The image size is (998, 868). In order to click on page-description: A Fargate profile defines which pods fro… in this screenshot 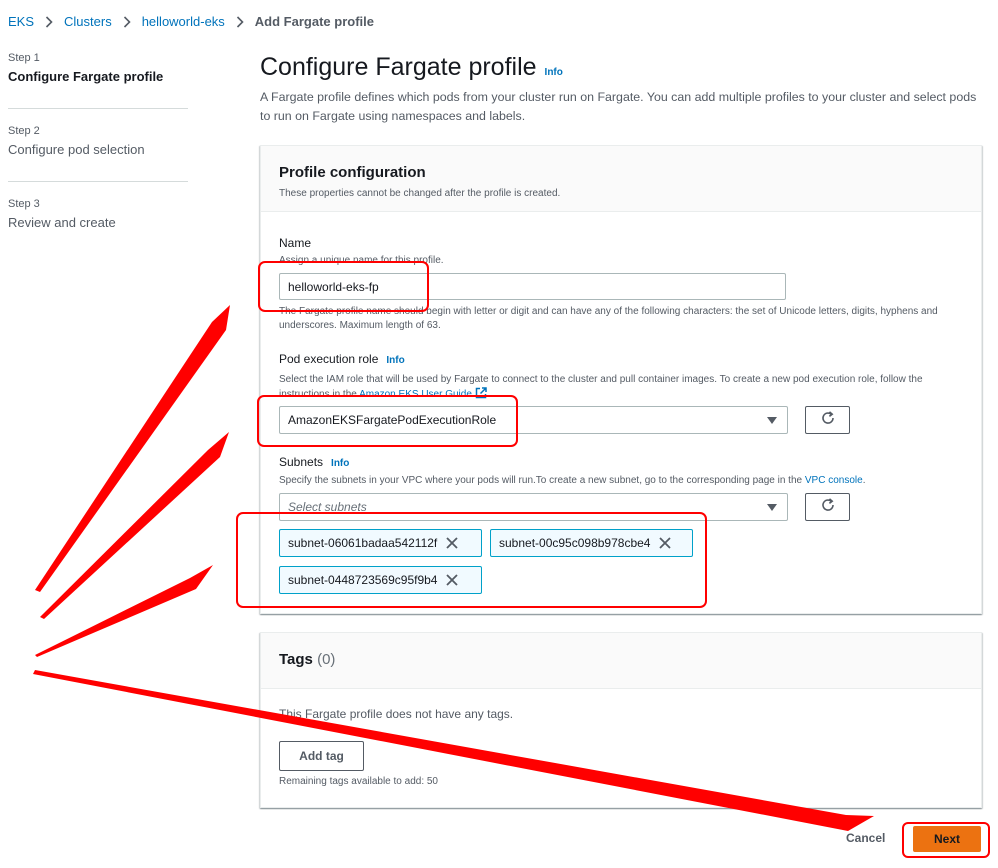, I will do `click(618, 106)`.